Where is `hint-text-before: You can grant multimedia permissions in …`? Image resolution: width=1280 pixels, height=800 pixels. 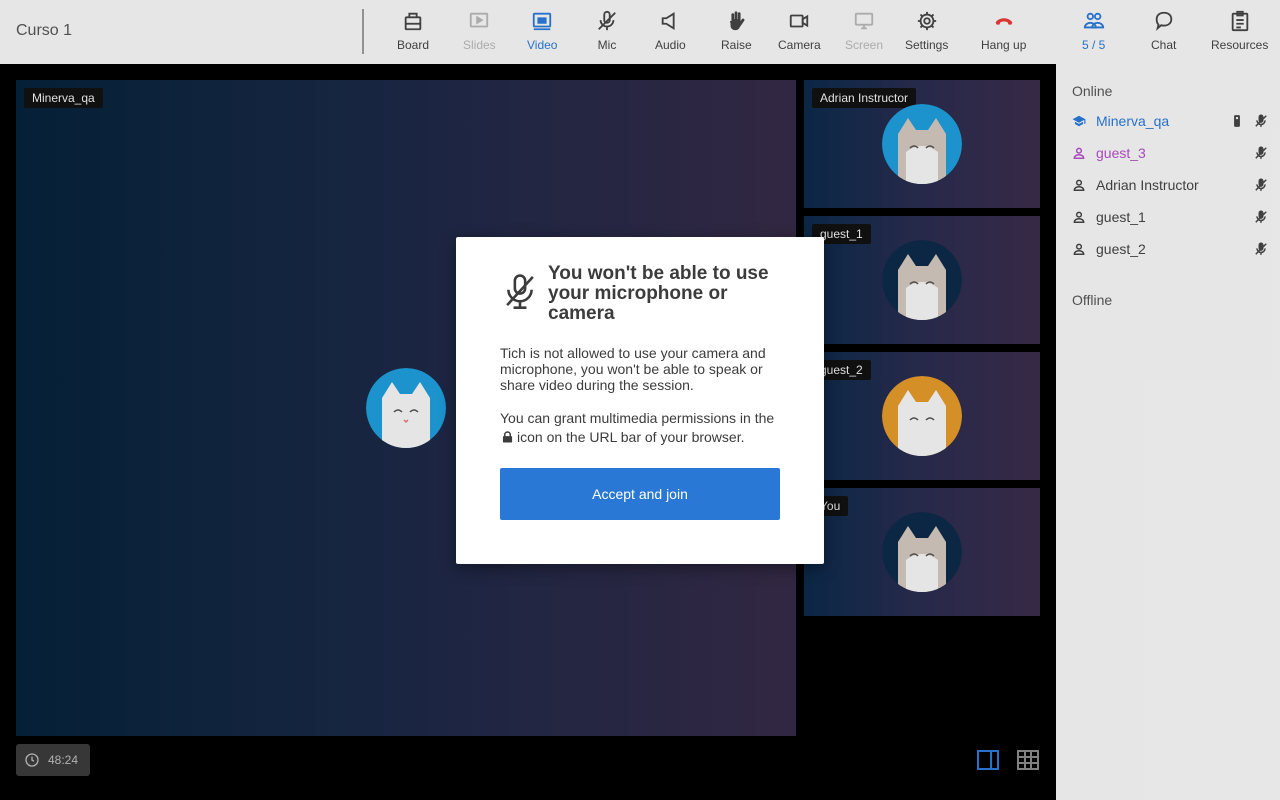 hint-text-before: You can grant multimedia permissions in … is located at coordinates (637, 418).